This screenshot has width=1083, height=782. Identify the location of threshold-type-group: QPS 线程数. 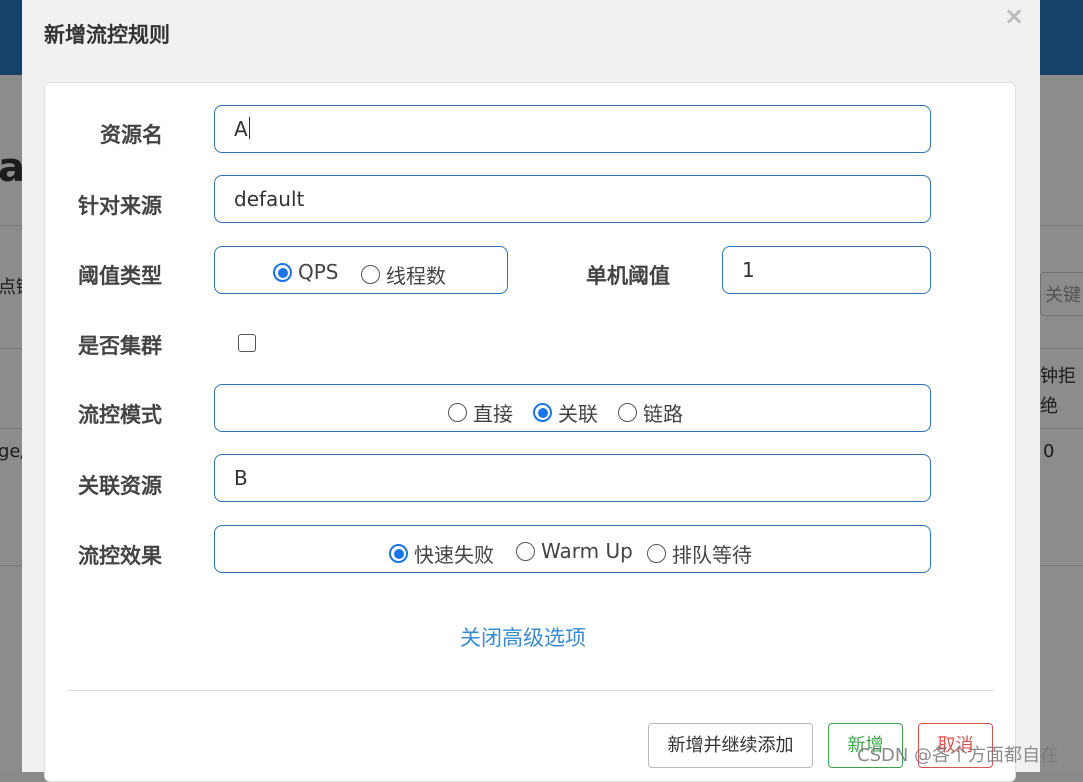
(361, 270).